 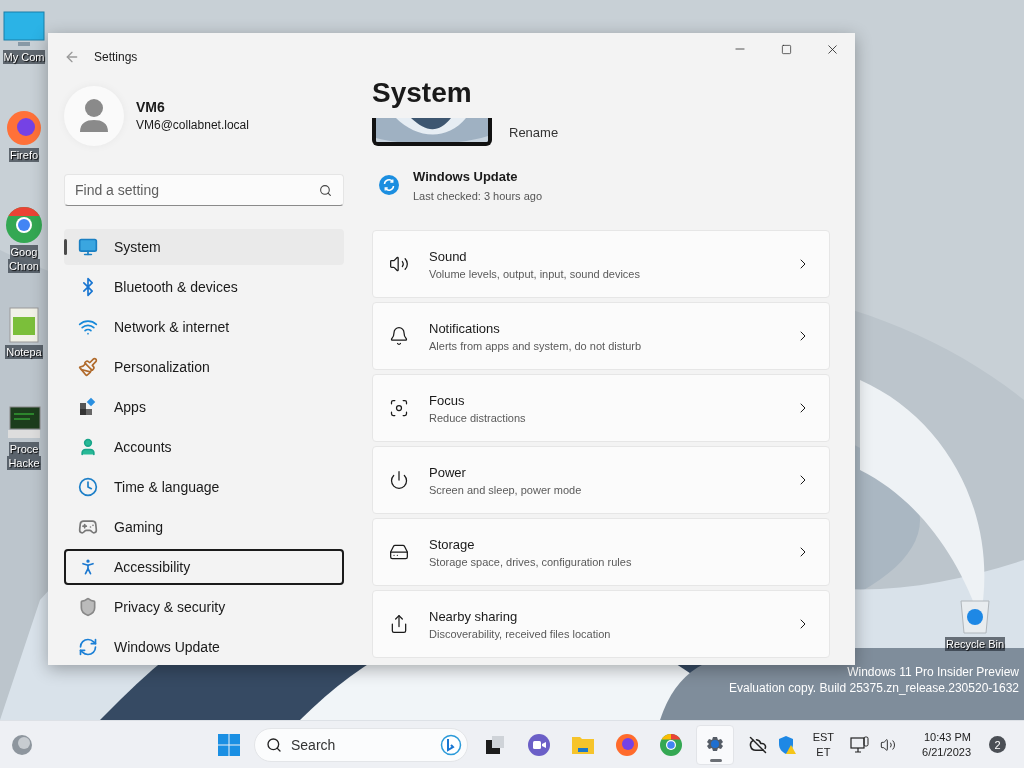 What do you see at coordinates (495, 744) in the screenshot?
I see `window-stack-icon` at bounding box center [495, 744].